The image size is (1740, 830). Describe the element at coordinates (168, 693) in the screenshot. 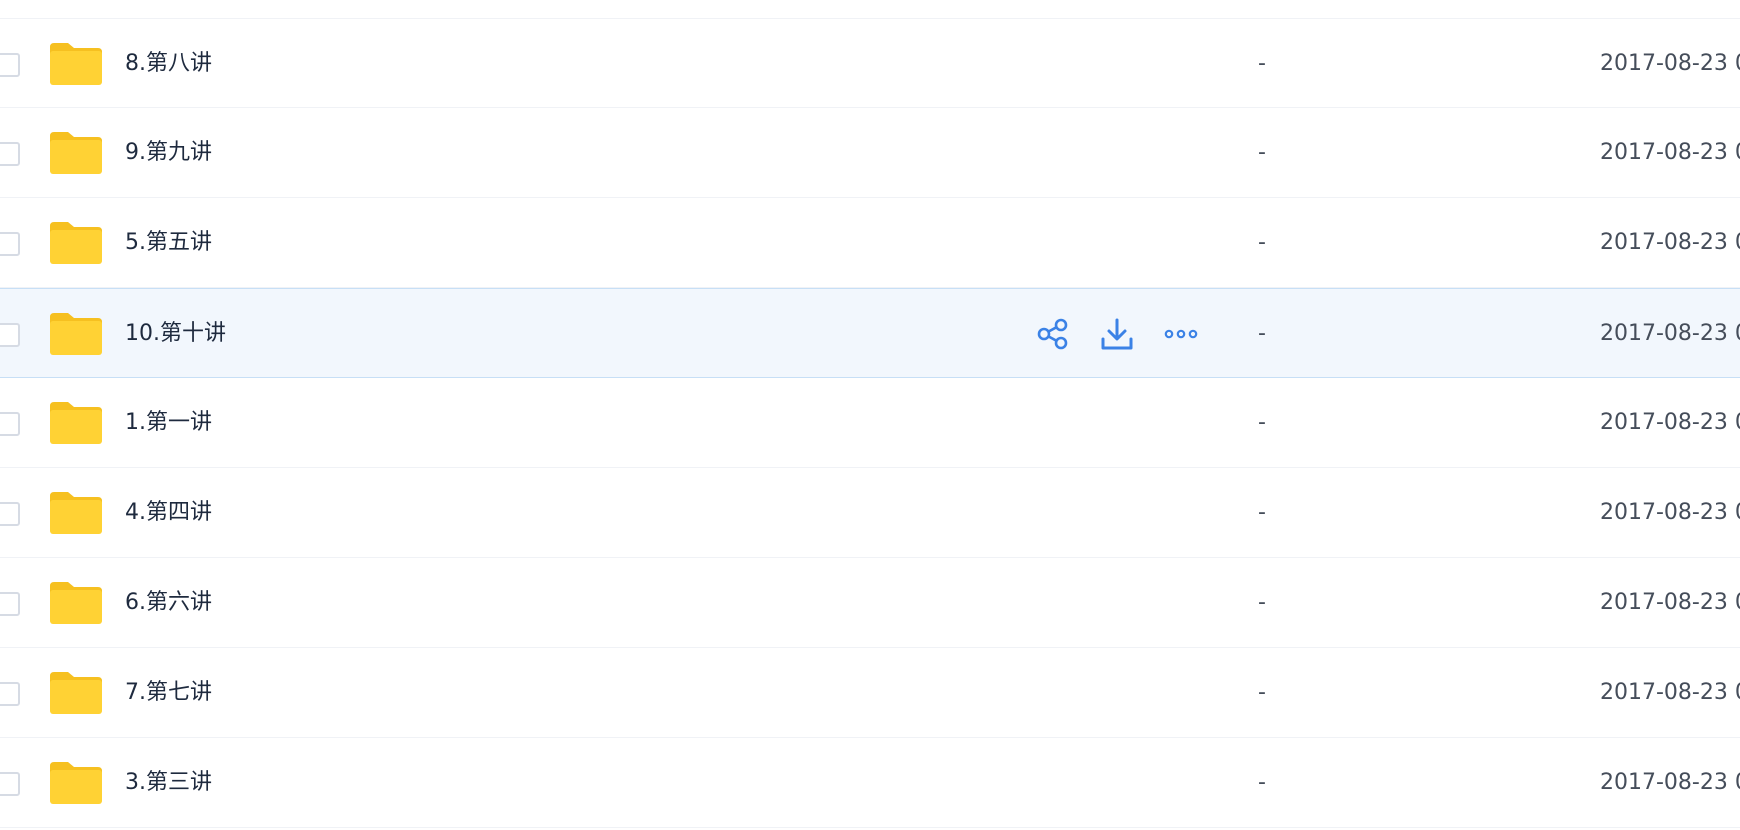

I see `file-name: 7.第七讲` at that location.